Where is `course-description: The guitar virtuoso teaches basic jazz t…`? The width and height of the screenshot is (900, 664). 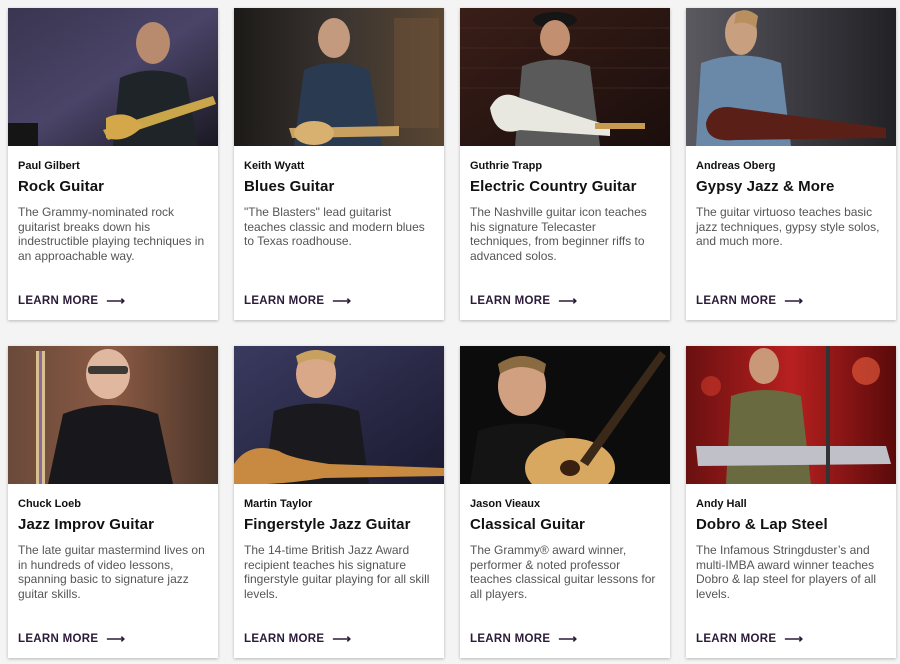 course-description: The guitar virtuoso teaches basic jazz t… is located at coordinates (788, 227).